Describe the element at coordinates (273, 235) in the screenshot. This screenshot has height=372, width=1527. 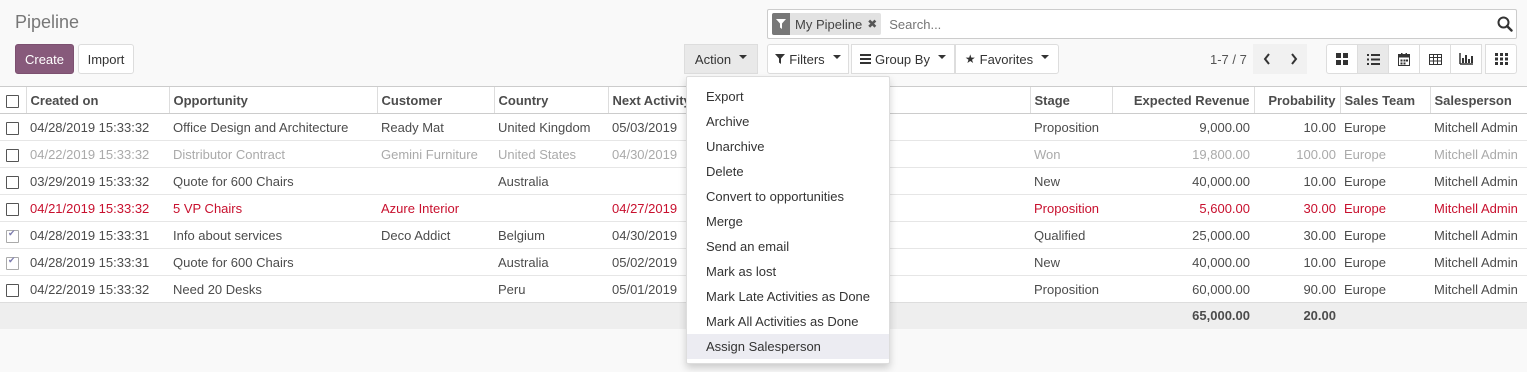
I see `cell-opportunity: Info about services` at that location.